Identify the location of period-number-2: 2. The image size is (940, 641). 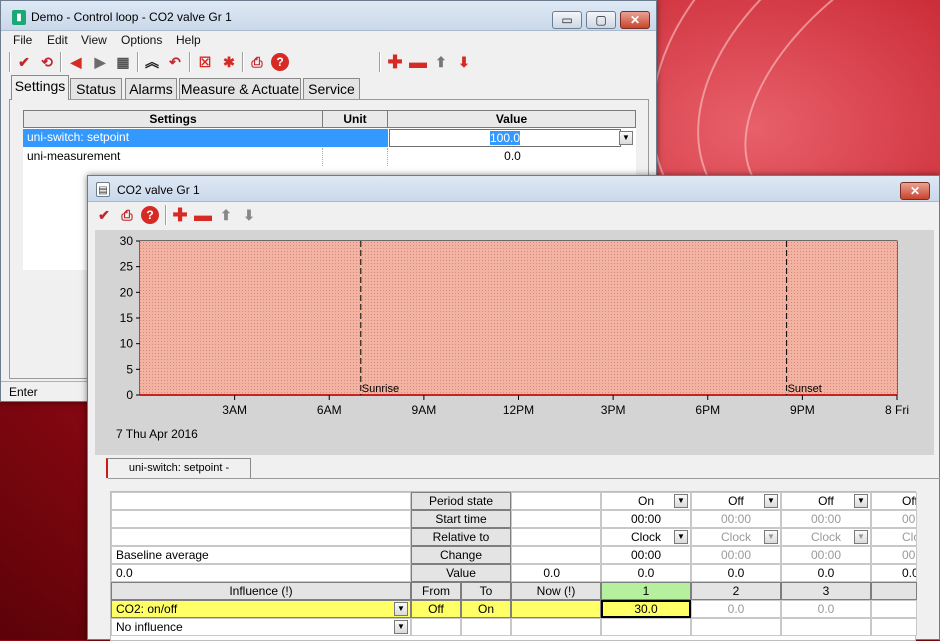
(736, 591).